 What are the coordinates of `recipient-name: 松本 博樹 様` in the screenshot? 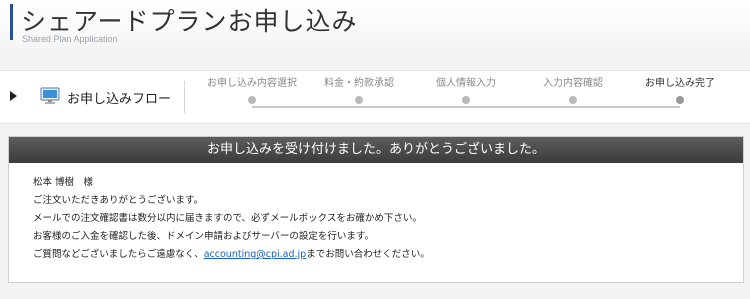 It's located at (63, 182).